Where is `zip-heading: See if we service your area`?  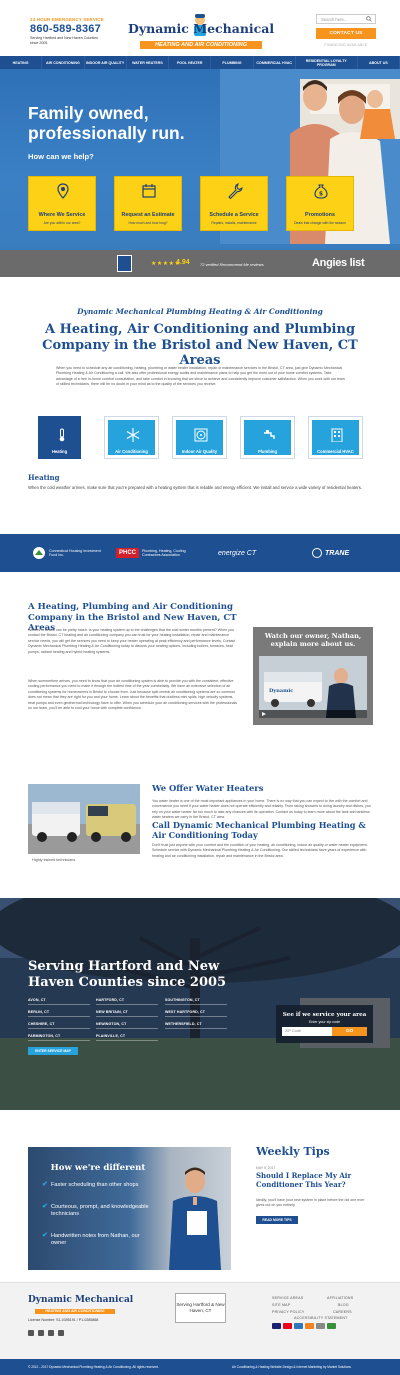 zip-heading: See if we service your area is located at coordinates (324, 1015).